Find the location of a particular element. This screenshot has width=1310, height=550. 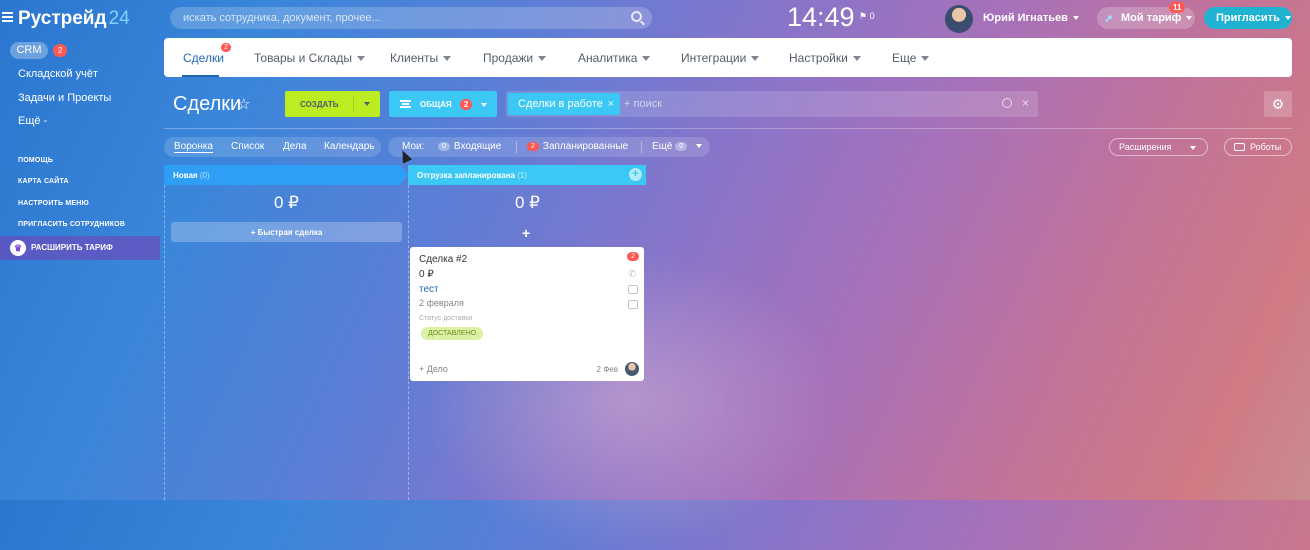

view-tab-list: Список is located at coordinates (247, 146).